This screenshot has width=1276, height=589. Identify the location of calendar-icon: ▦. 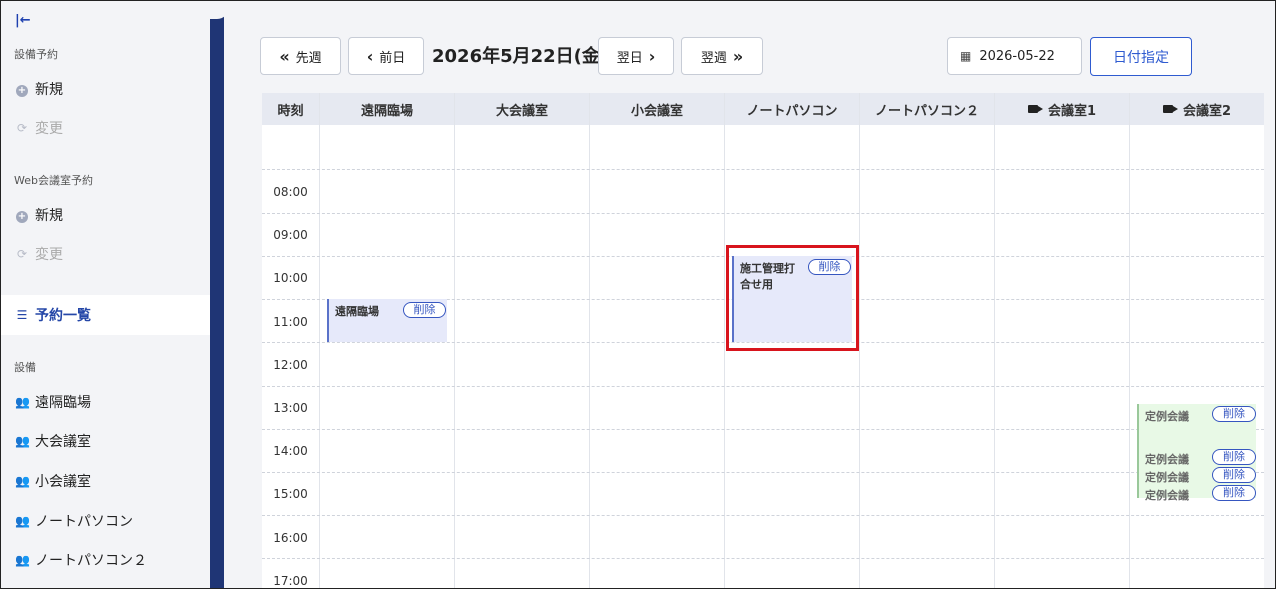
(966, 56).